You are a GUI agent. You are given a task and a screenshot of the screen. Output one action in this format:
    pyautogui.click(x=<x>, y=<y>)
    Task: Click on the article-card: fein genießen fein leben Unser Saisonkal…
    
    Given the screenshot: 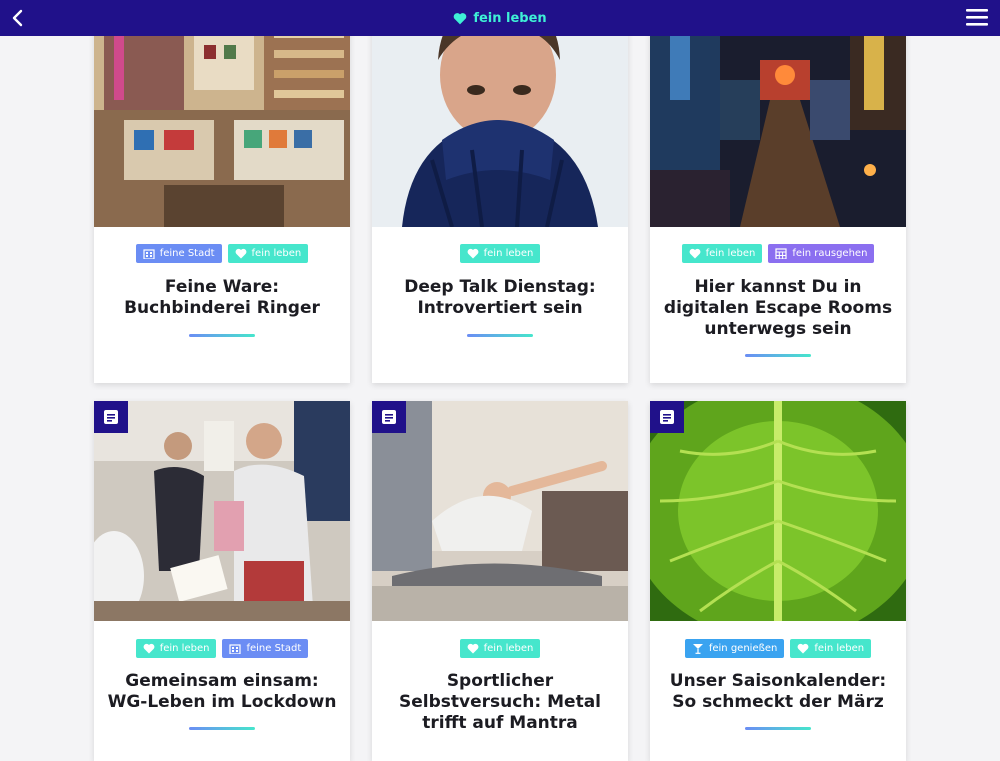 What is the action you would take?
    pyautogui.click(x=778, y=581)
    